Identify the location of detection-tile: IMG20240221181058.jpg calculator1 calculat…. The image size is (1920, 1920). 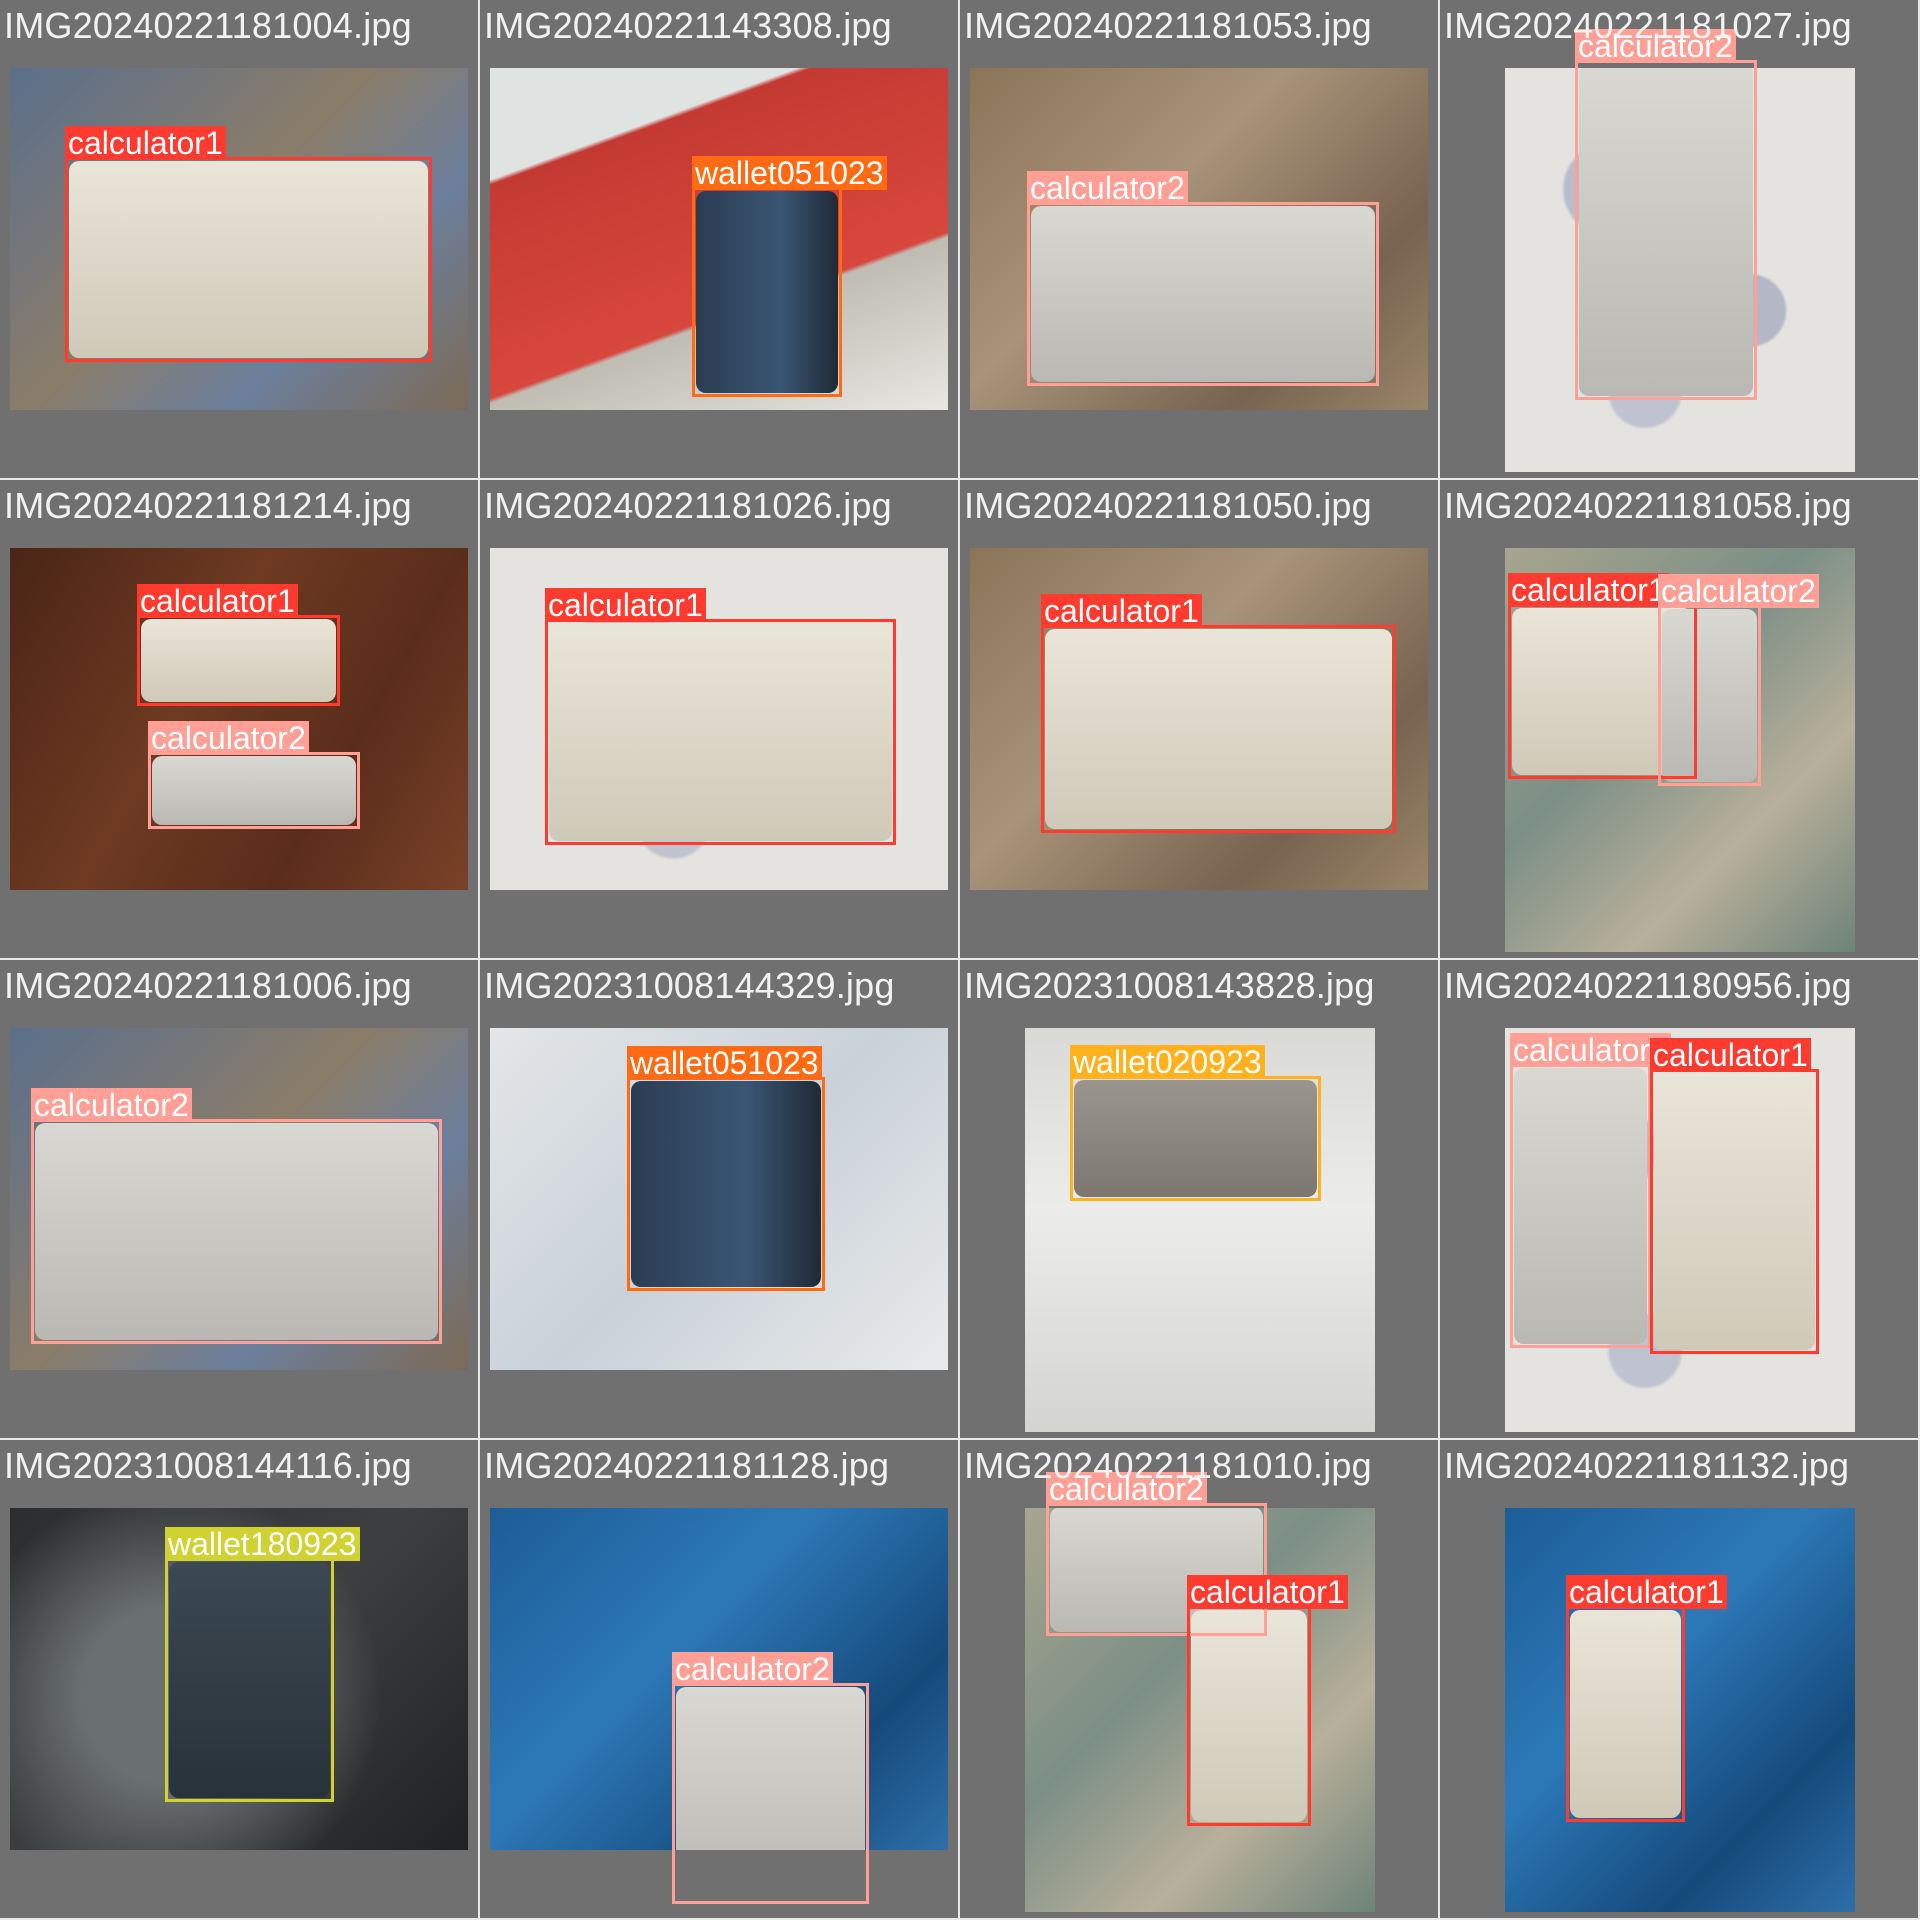
(1680, 720).